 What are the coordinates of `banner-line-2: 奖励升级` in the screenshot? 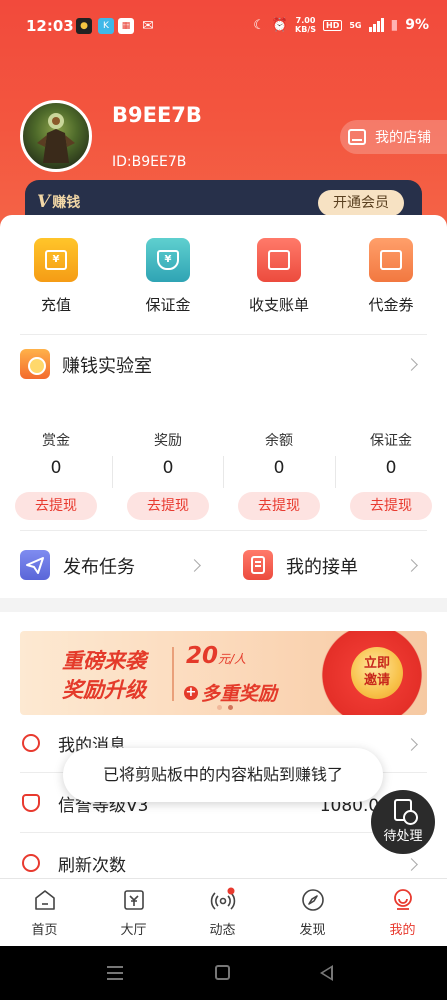 It's located at (104, 690).